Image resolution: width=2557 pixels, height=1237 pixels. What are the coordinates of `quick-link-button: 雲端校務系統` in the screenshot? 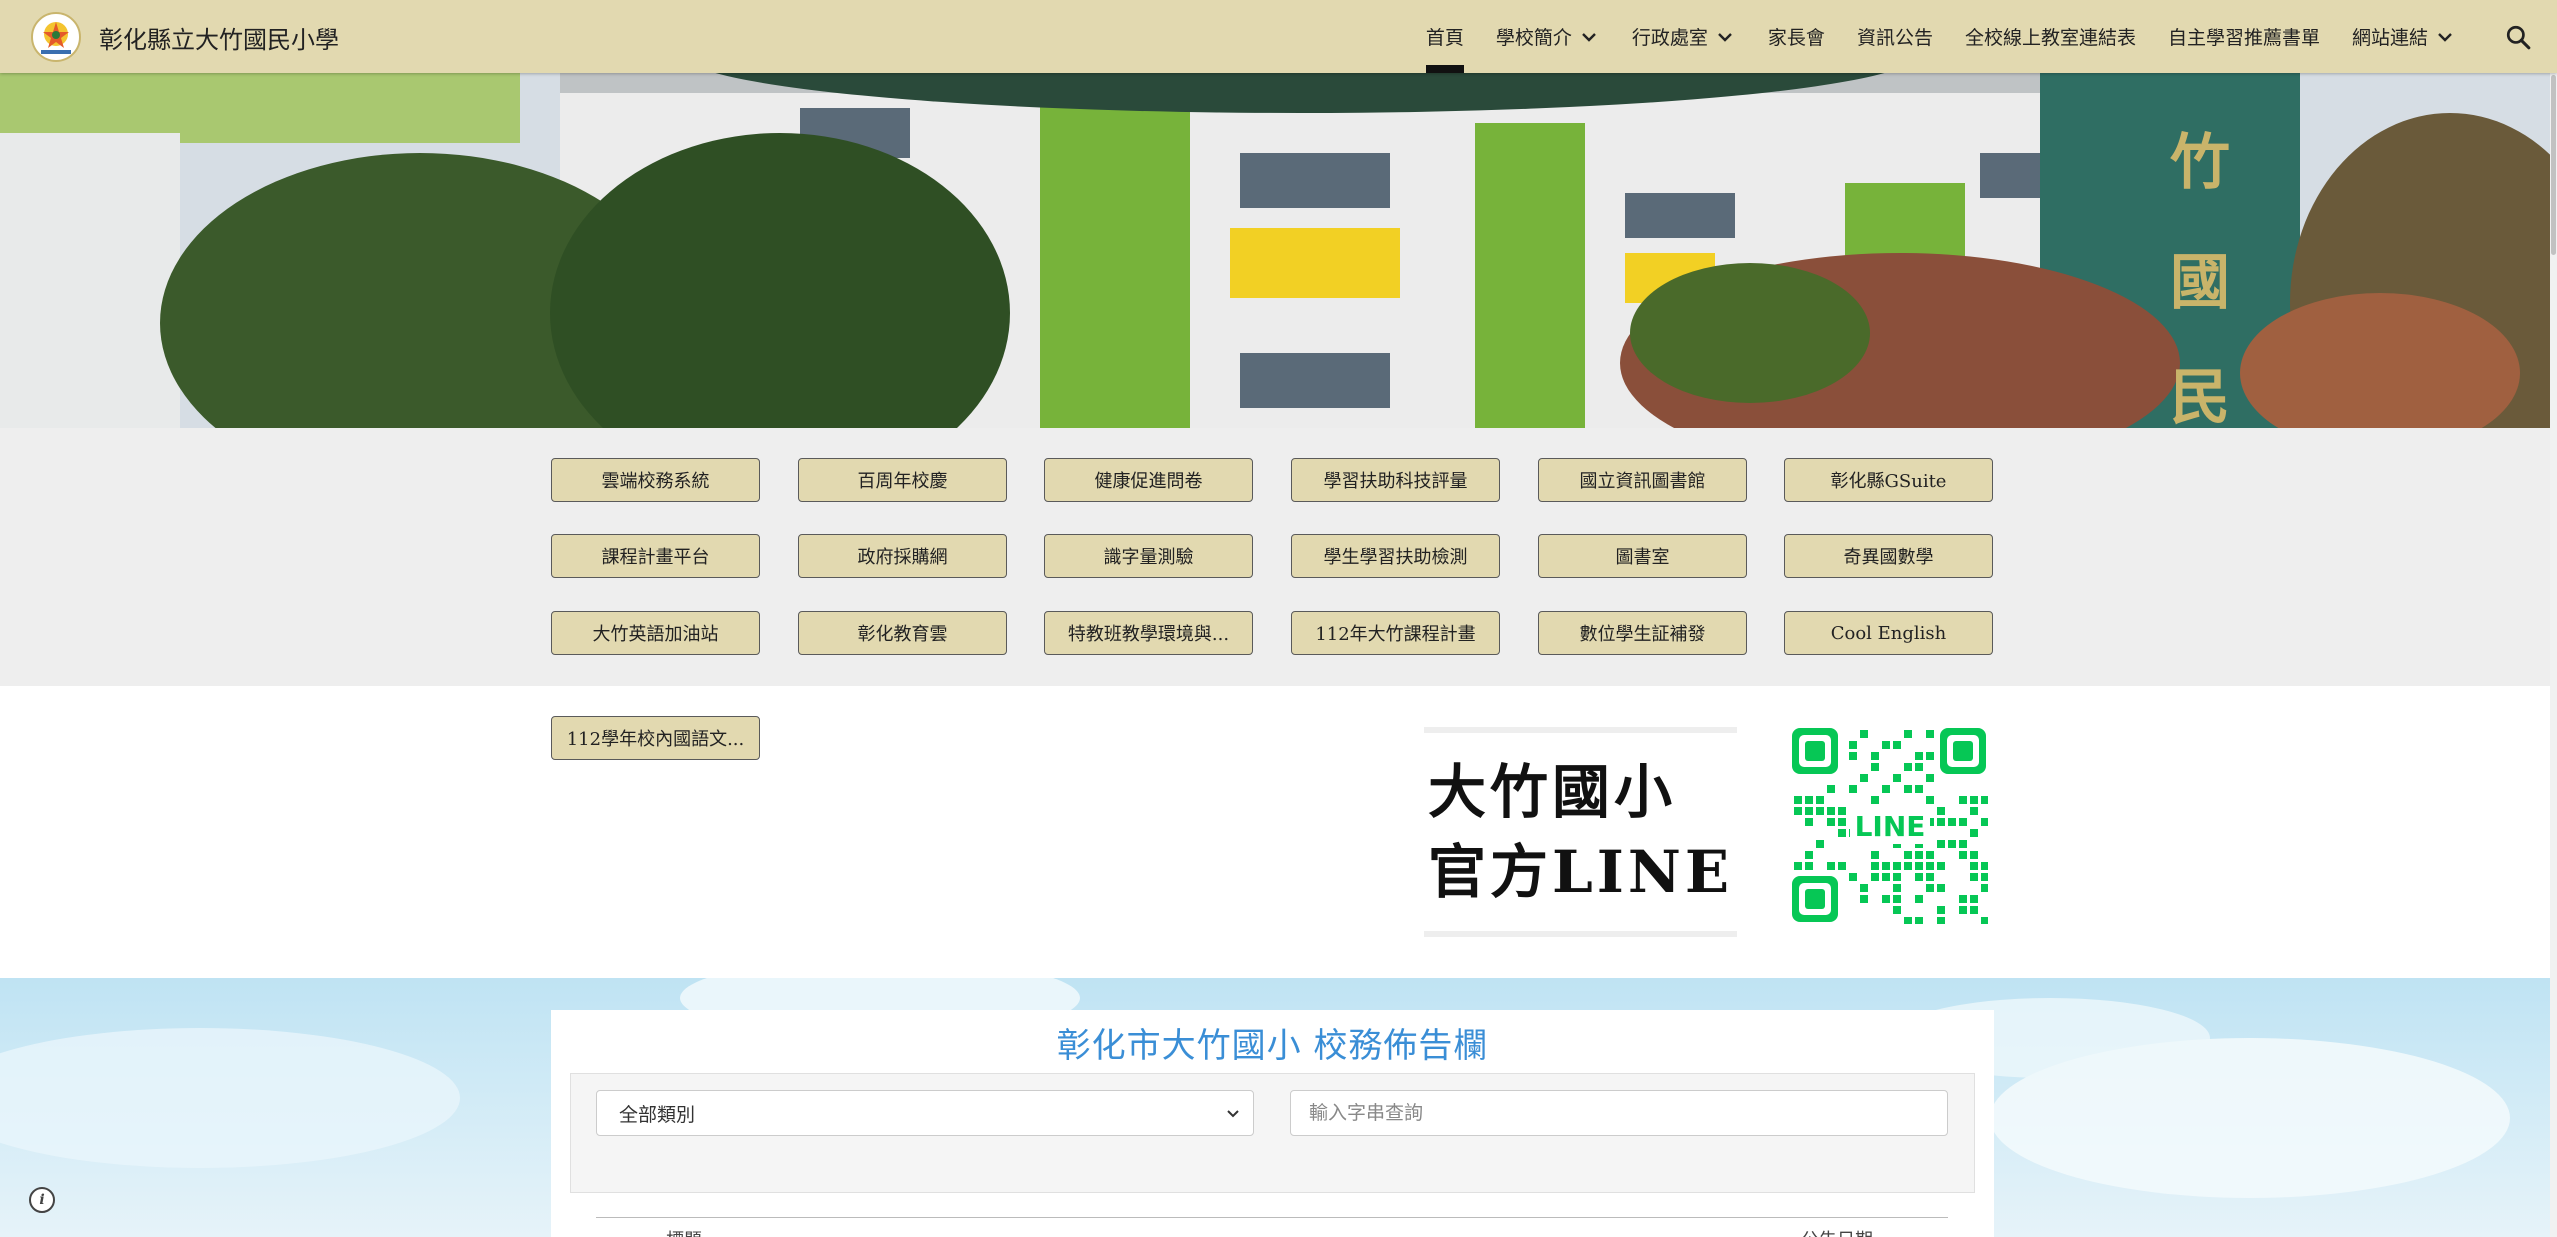 It's located at (655, 480).